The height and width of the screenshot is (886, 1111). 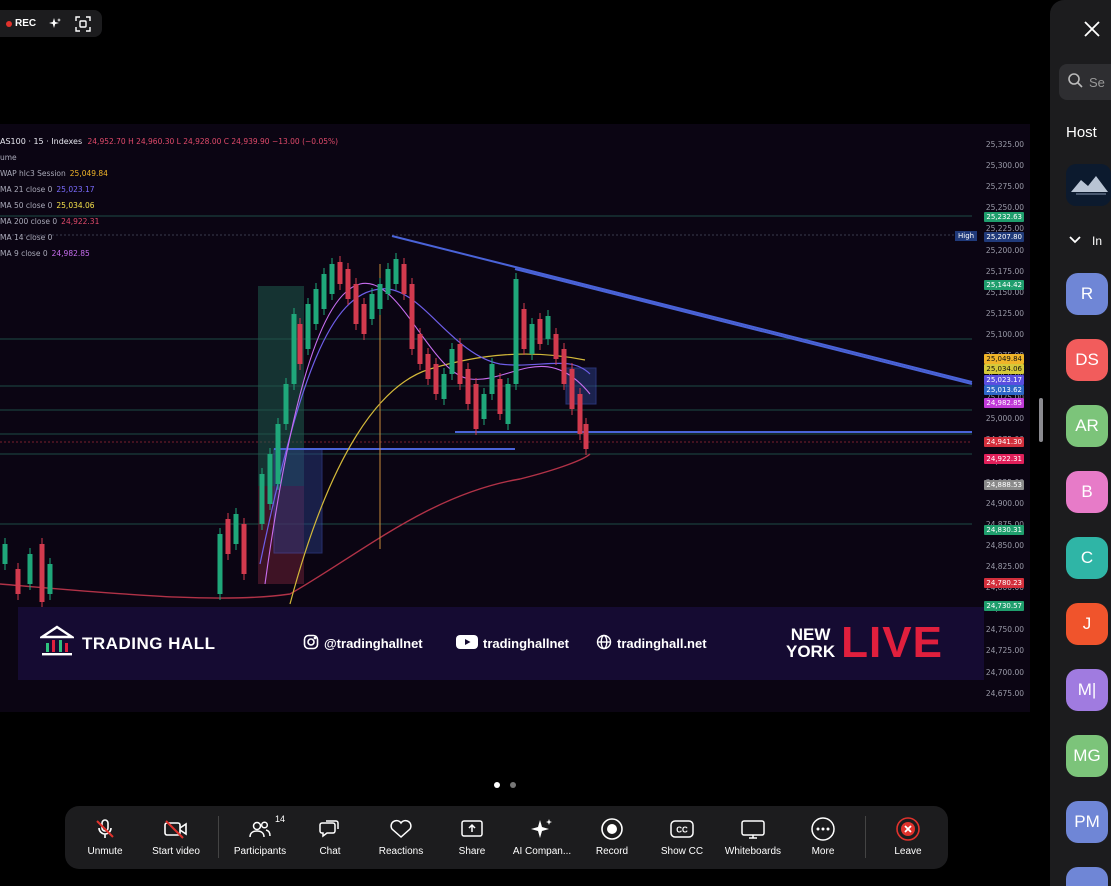 I want to click on price-tick-label: 25,100.00, so click(x=1004, y=334).